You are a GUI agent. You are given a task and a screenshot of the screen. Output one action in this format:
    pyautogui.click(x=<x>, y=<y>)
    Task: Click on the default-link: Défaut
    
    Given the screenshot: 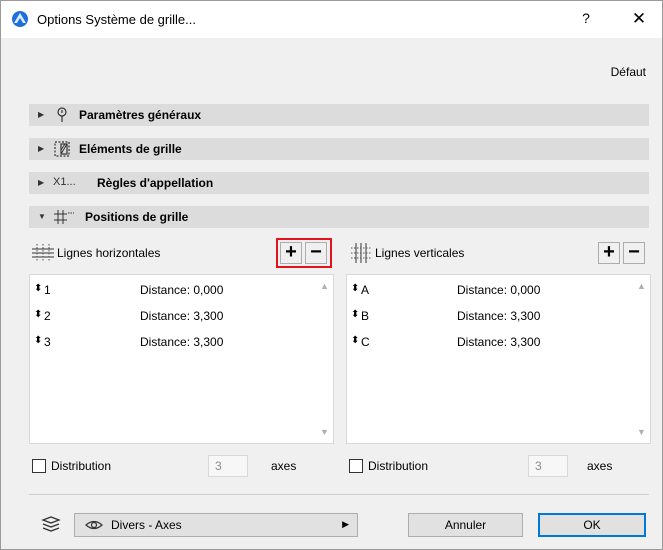 What is the action you would take?
    pyautogui.click(x=628, y=72)
    